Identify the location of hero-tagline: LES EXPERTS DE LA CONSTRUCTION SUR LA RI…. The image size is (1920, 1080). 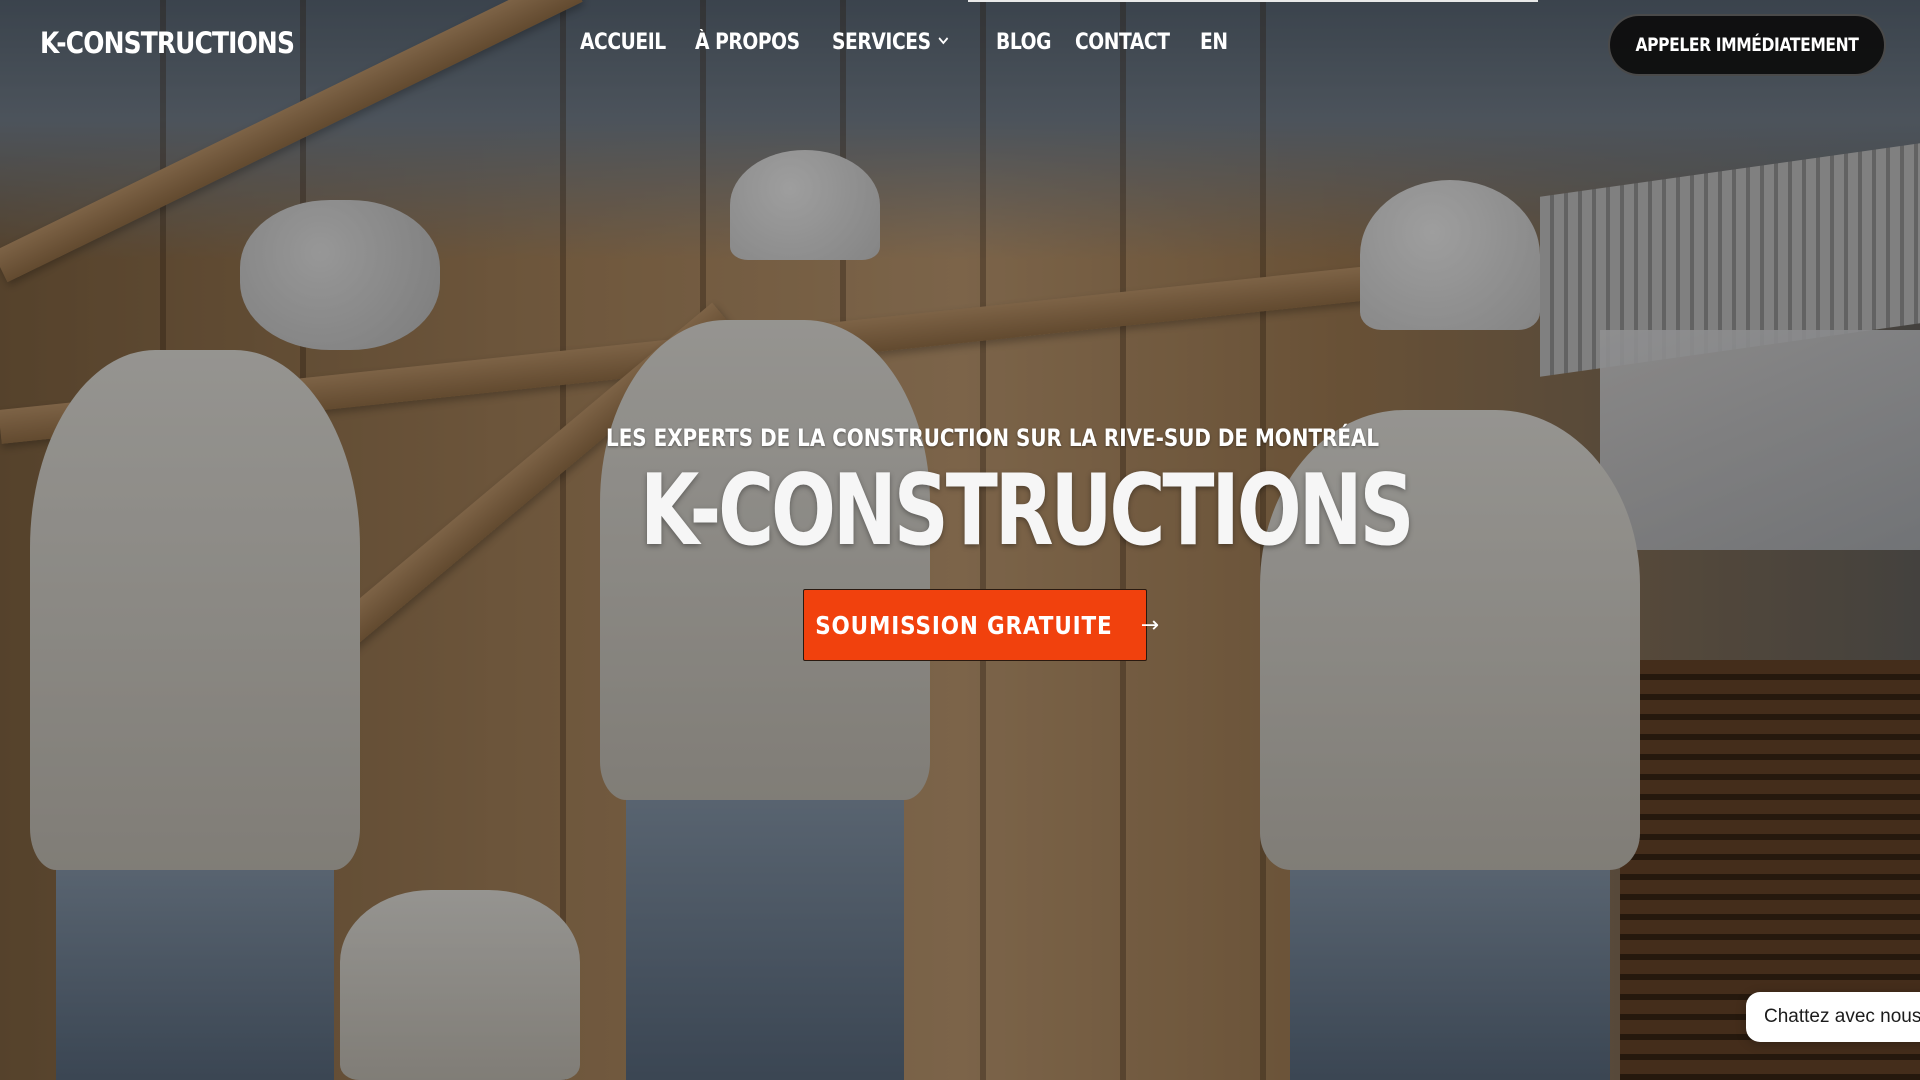
(993, 438).